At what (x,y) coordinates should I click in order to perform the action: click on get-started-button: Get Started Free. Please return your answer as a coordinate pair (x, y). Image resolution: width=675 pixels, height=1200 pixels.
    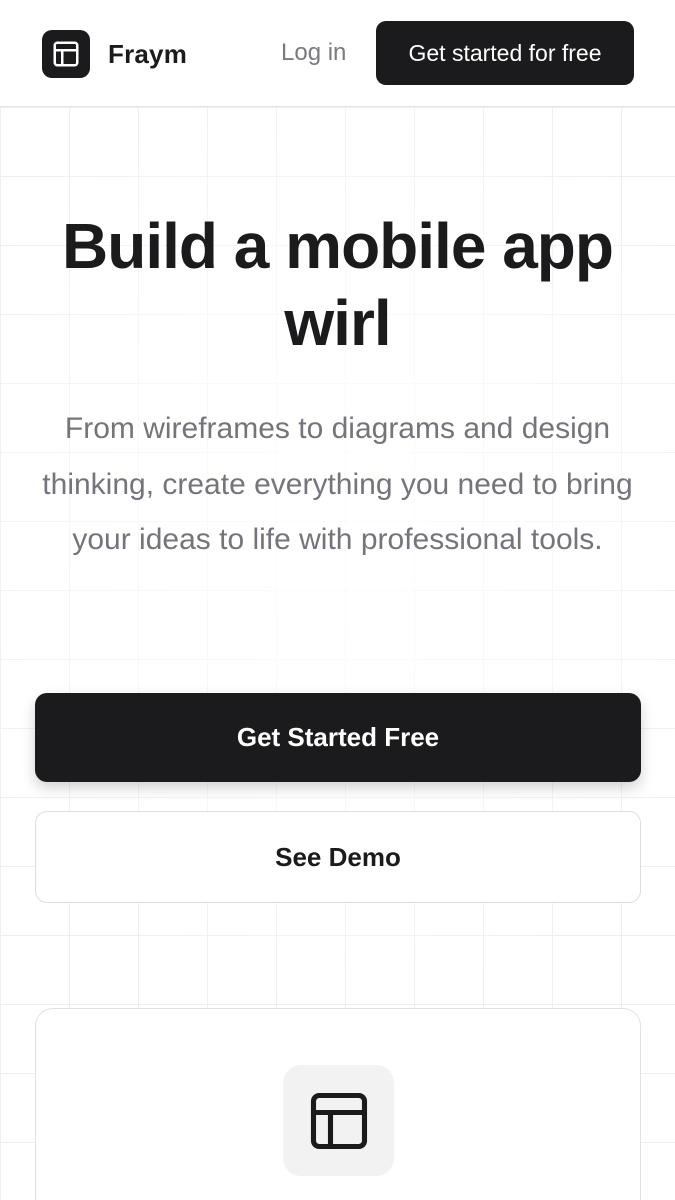
    Looking at the image, I should click on (338, 737).